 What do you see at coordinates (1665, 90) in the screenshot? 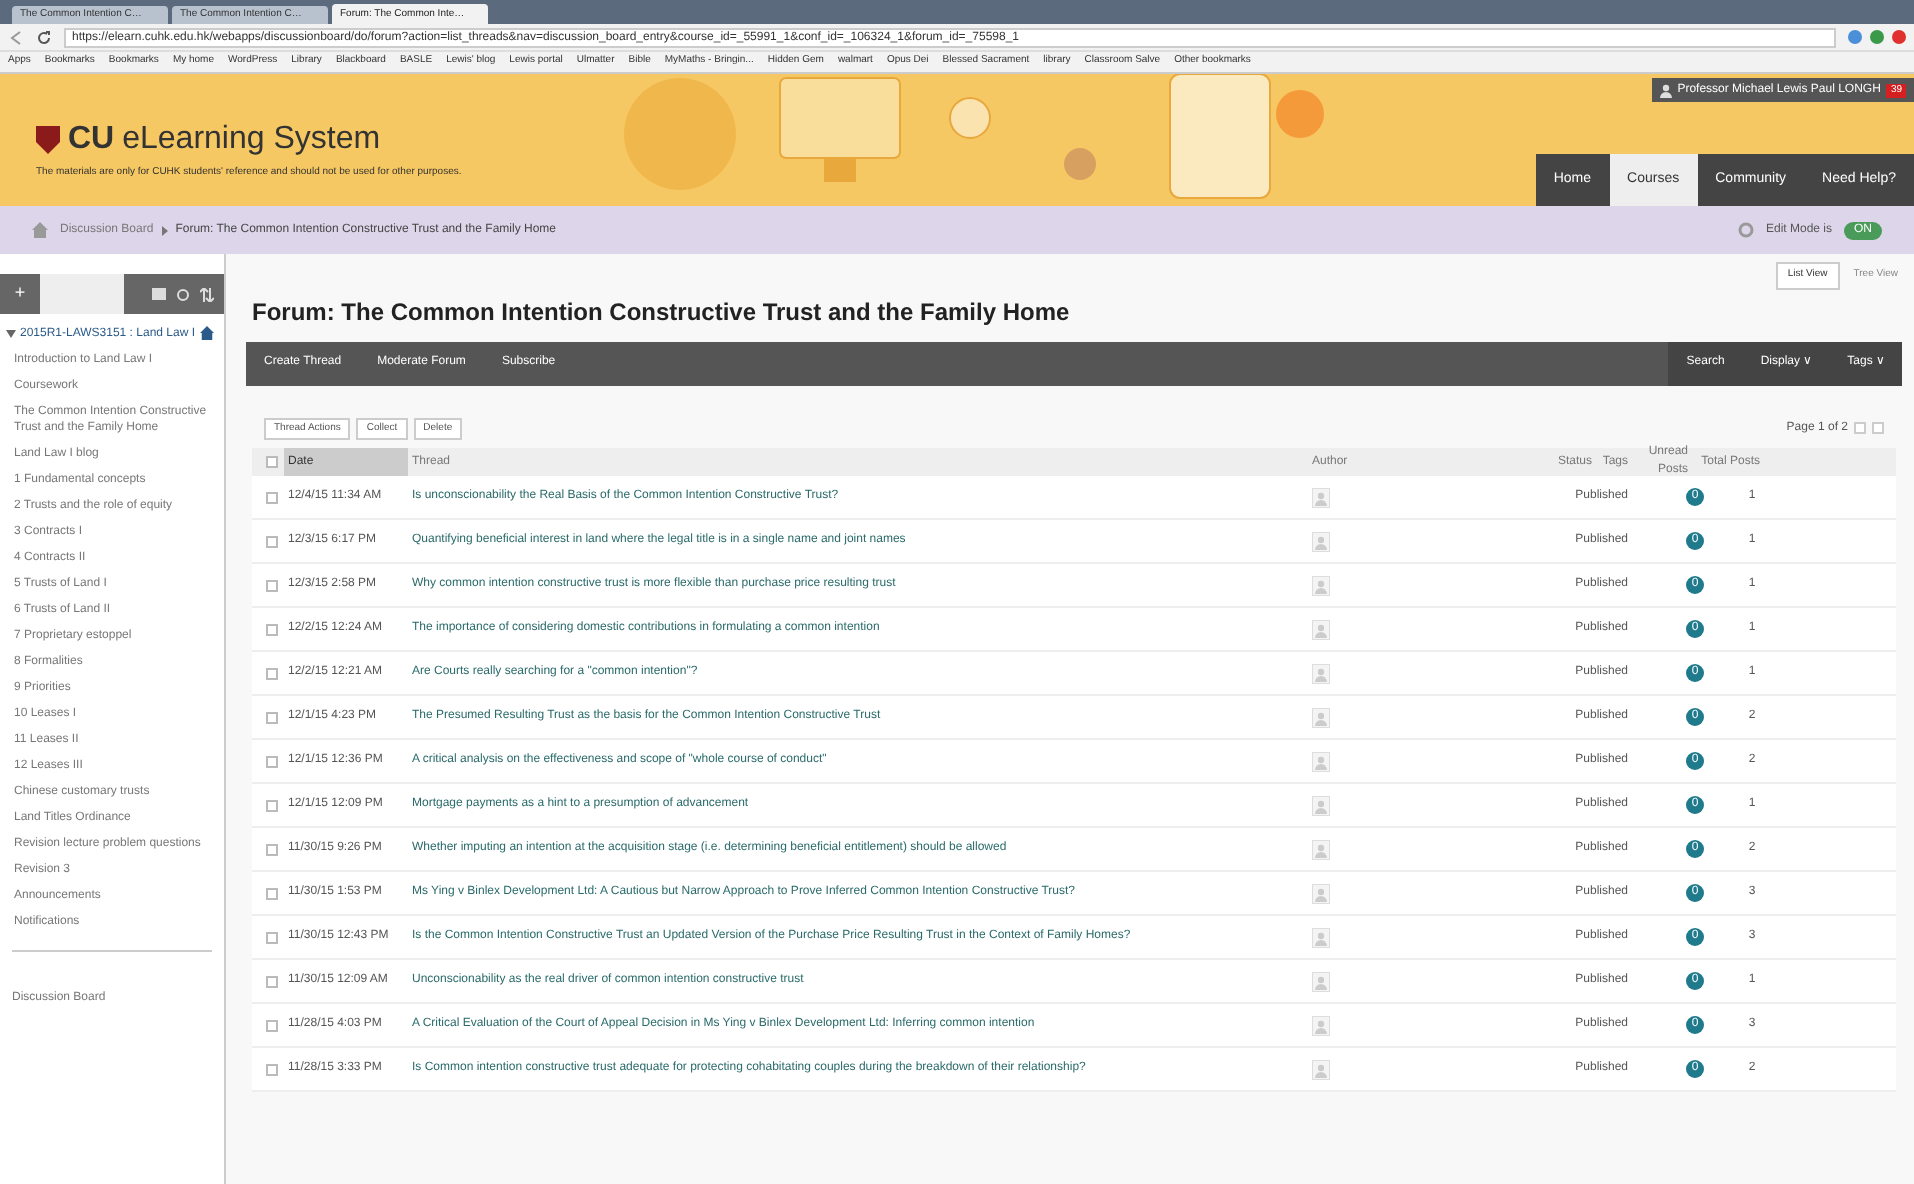
I see `user-icon` at bounding box center [1665, 90].